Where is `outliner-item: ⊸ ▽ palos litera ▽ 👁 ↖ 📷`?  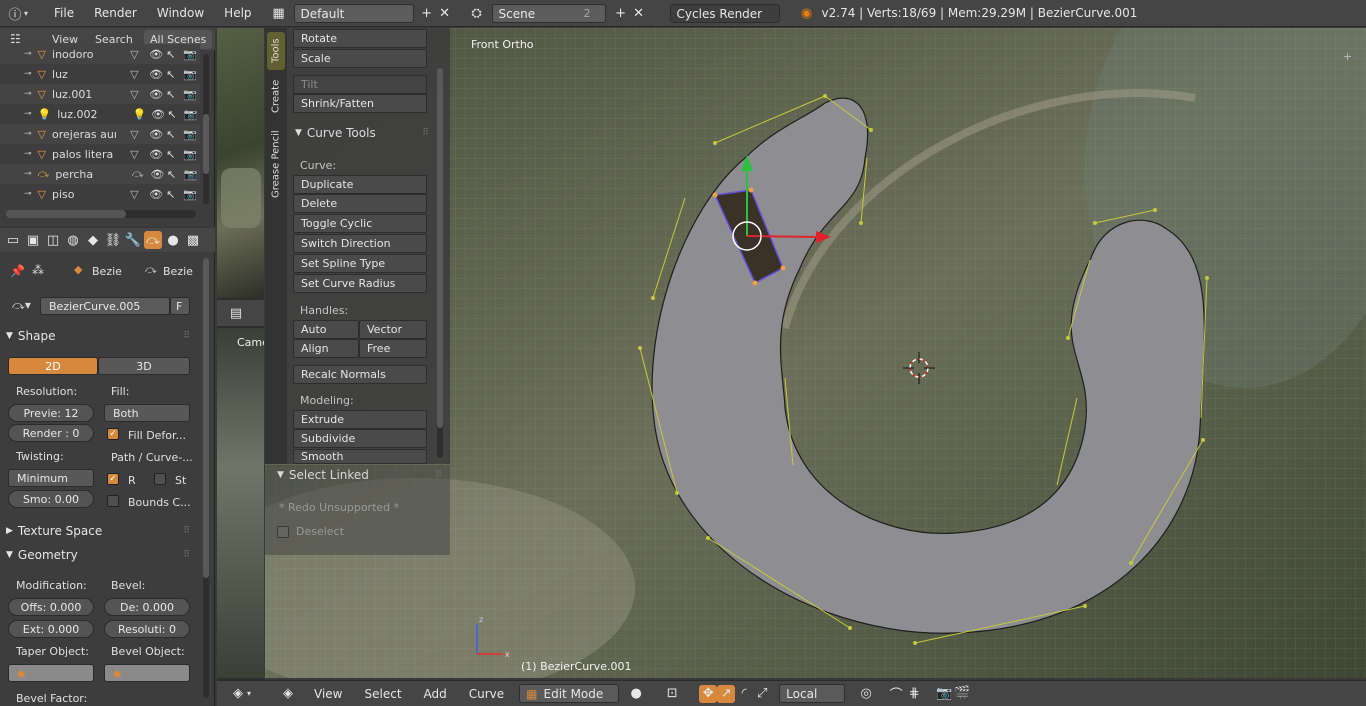
outliner-item: ⊸ ▽ palos litera ▽ 👁 ↖ 📷 is located at coordinates (100, 154).